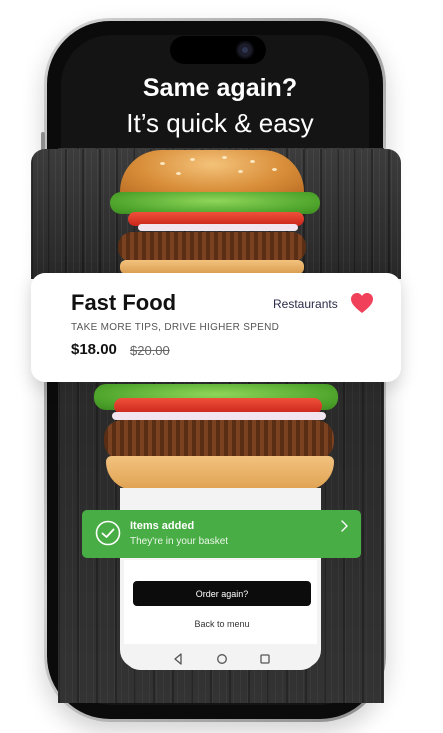 The height and width of the screenshot is (733, 443). Describe the element at coordinates (305, 304) in the screenshot. I see `product-category-link: Restaurants` at that location.